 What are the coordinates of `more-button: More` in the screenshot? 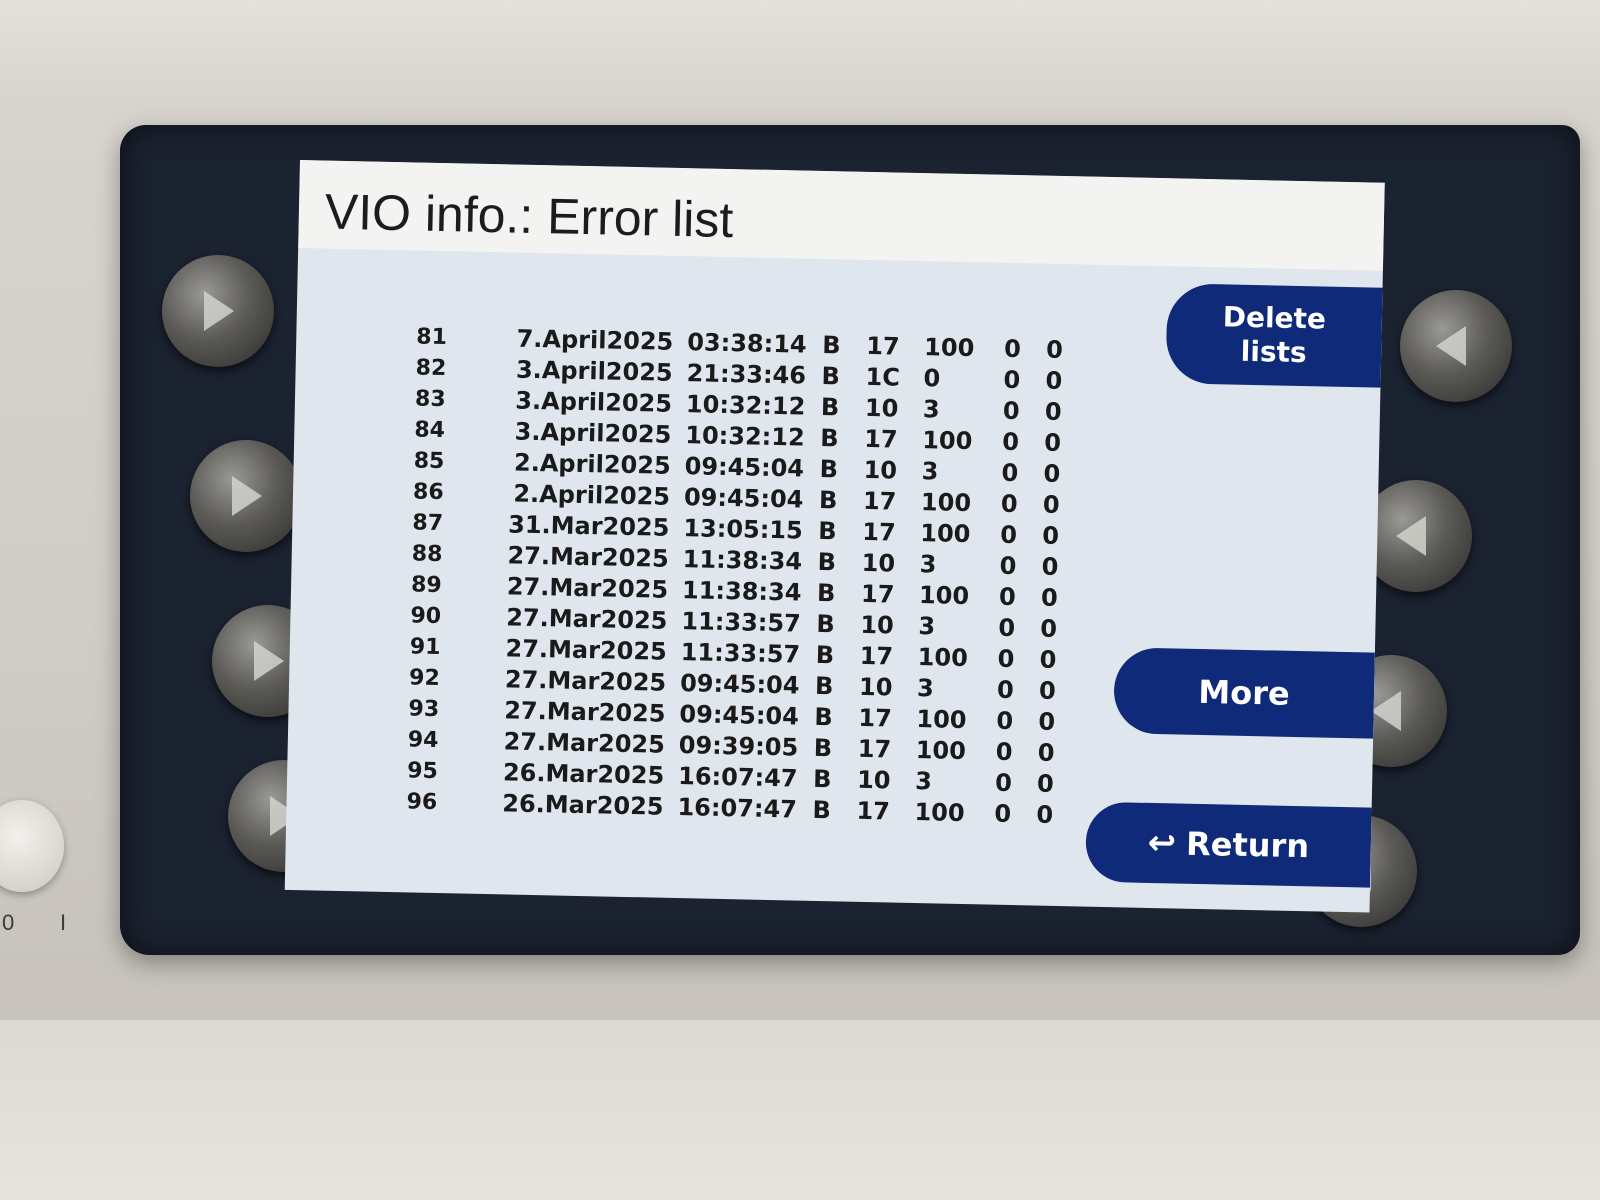 It's located at (1244, 693).